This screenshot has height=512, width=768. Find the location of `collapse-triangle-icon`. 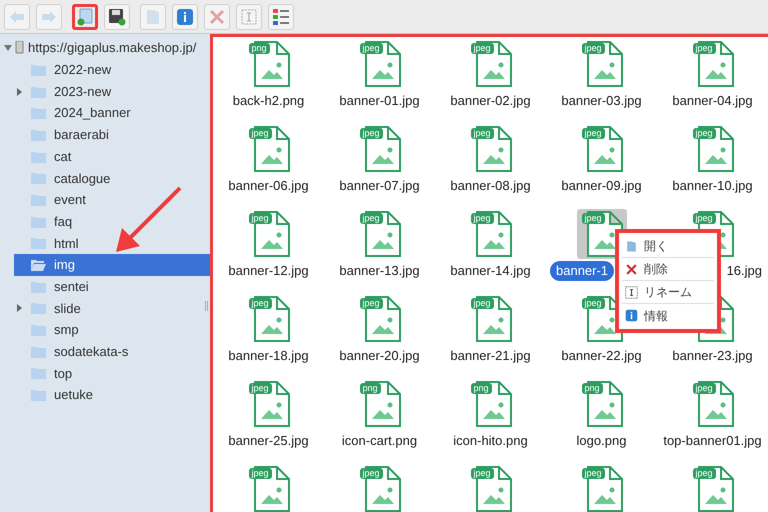

collapse-triangle-icon is located at coordinates (8, 48).